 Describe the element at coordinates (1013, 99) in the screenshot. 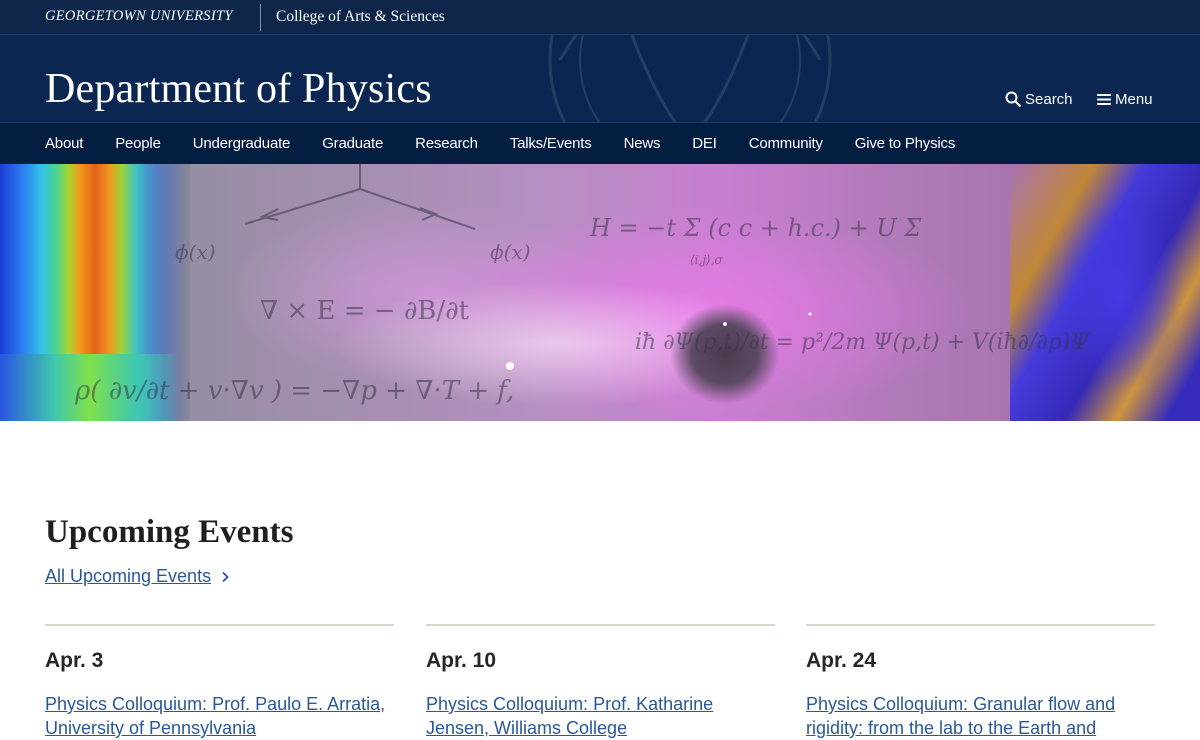

I see `magnifier-icon` at that location.